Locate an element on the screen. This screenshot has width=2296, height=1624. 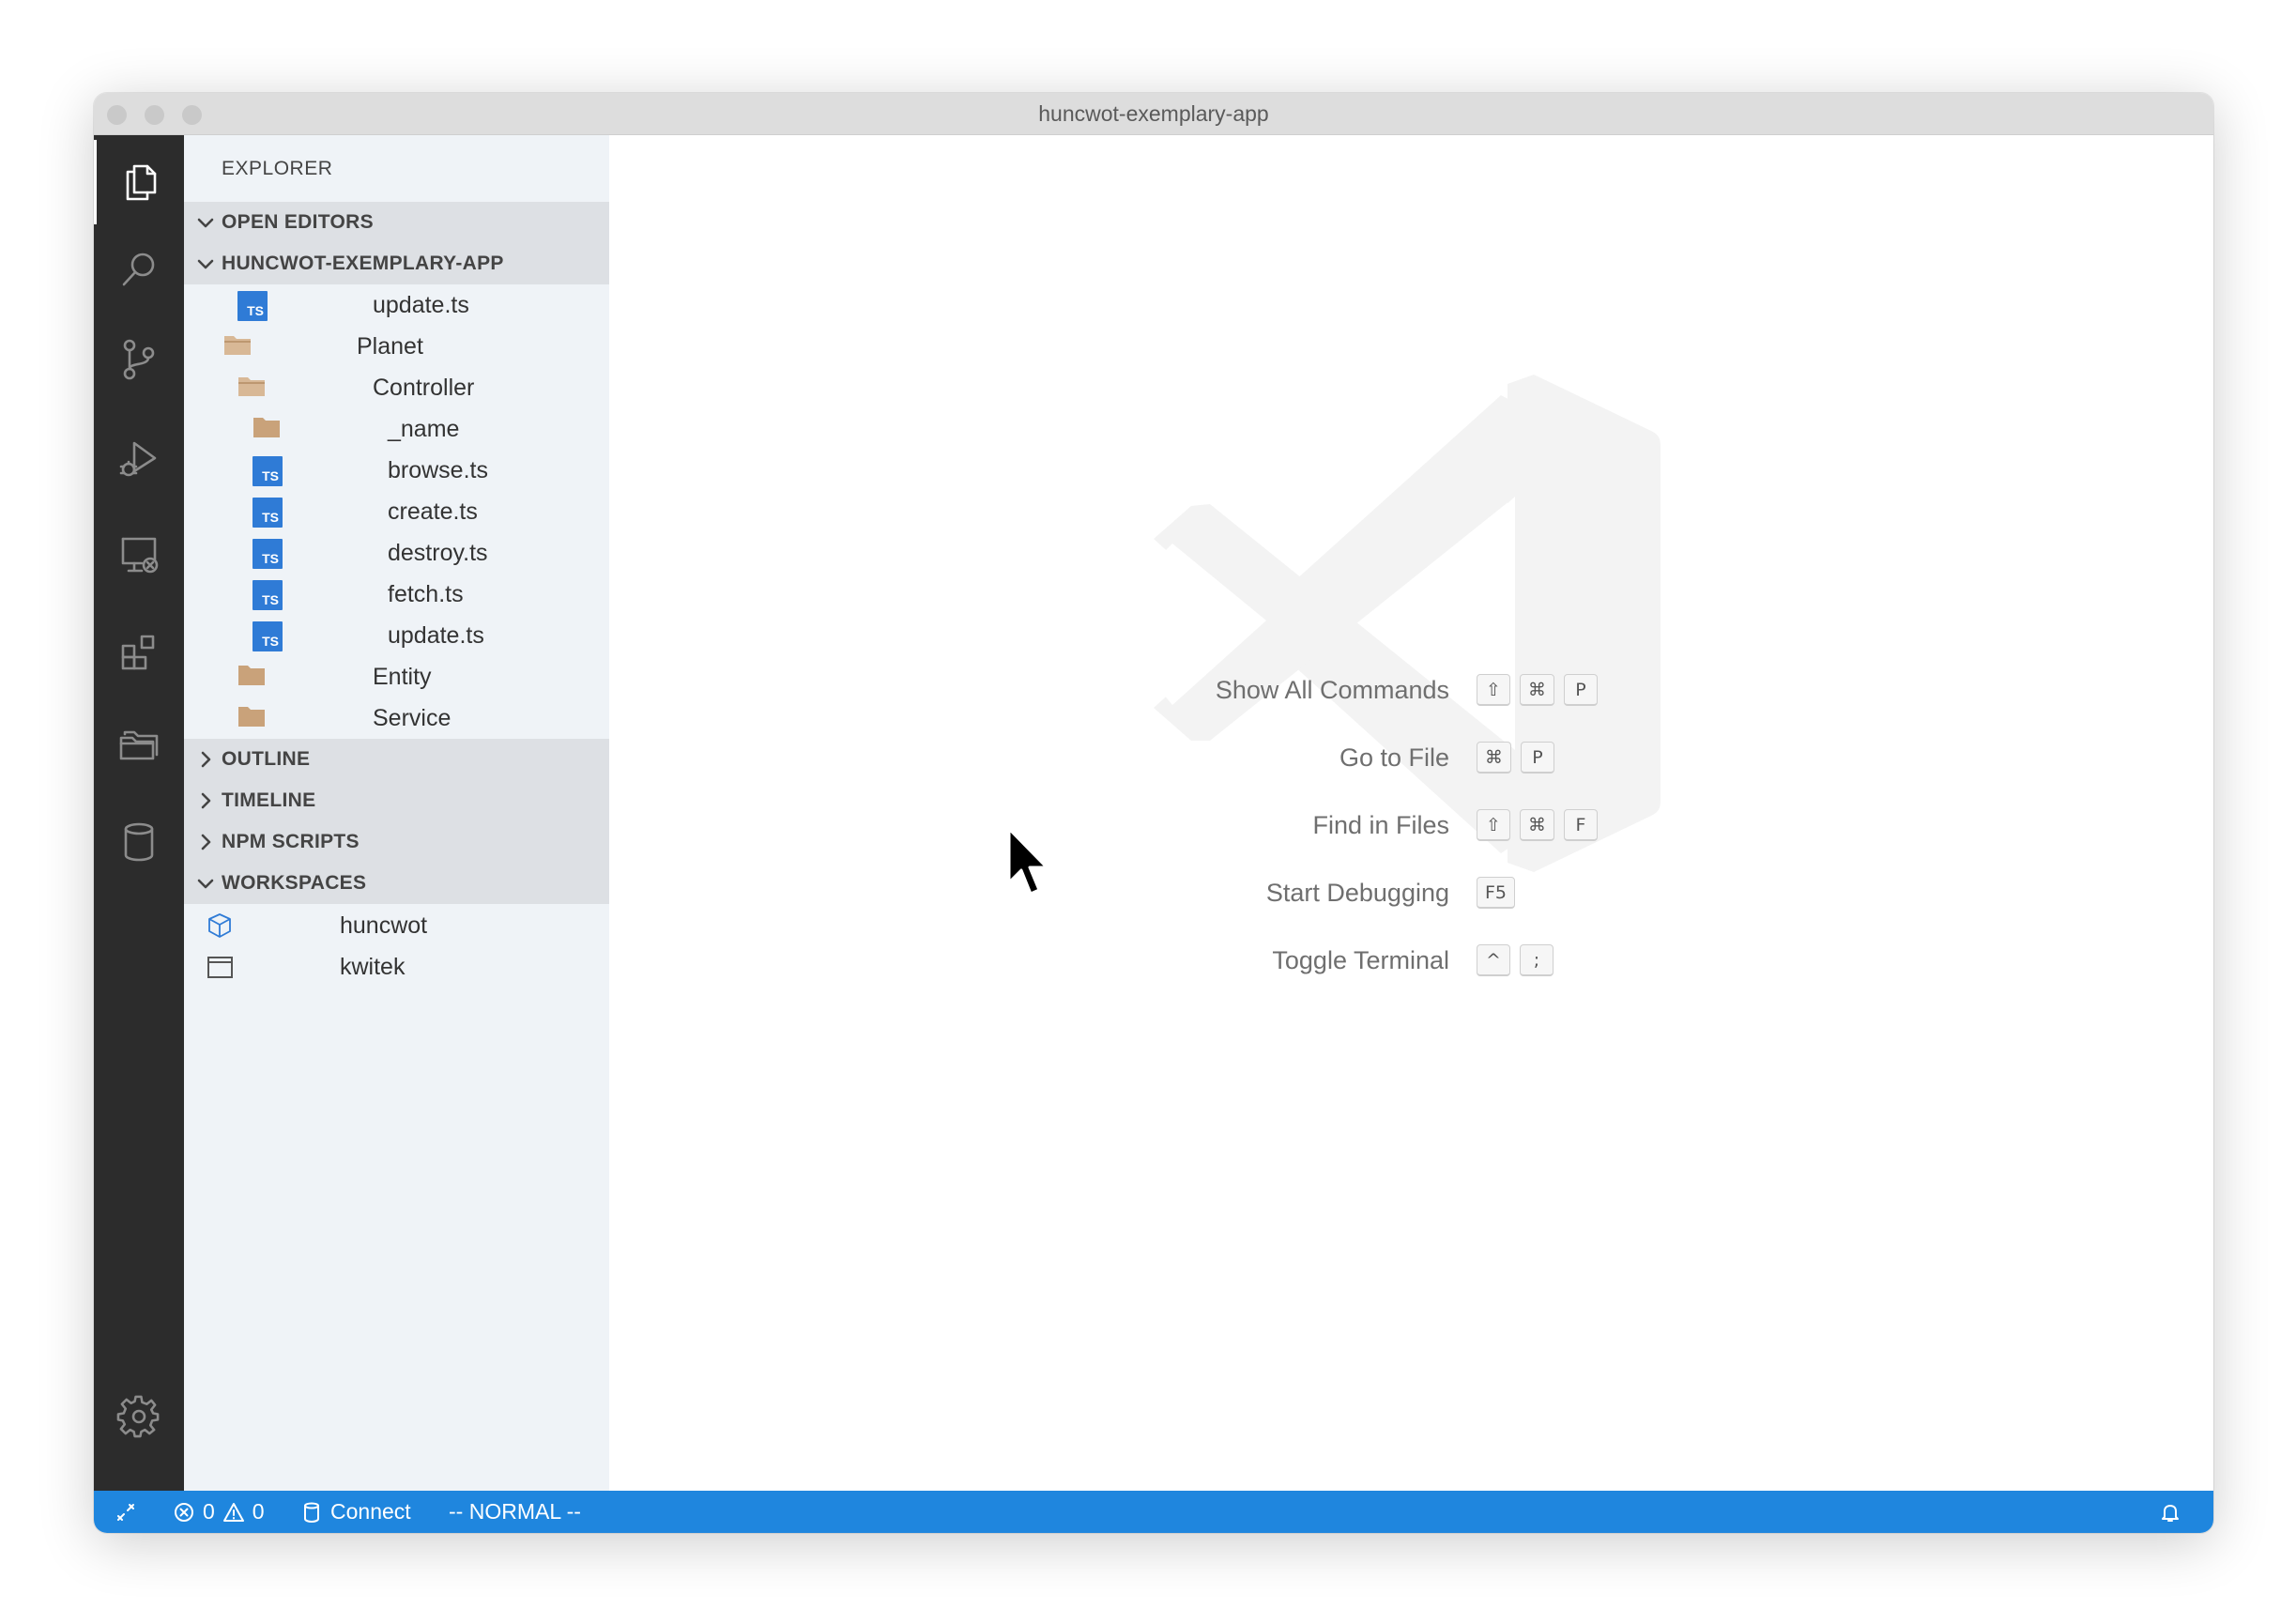
sidebar-title: EXPLORER is located at coordinates (277, 169).